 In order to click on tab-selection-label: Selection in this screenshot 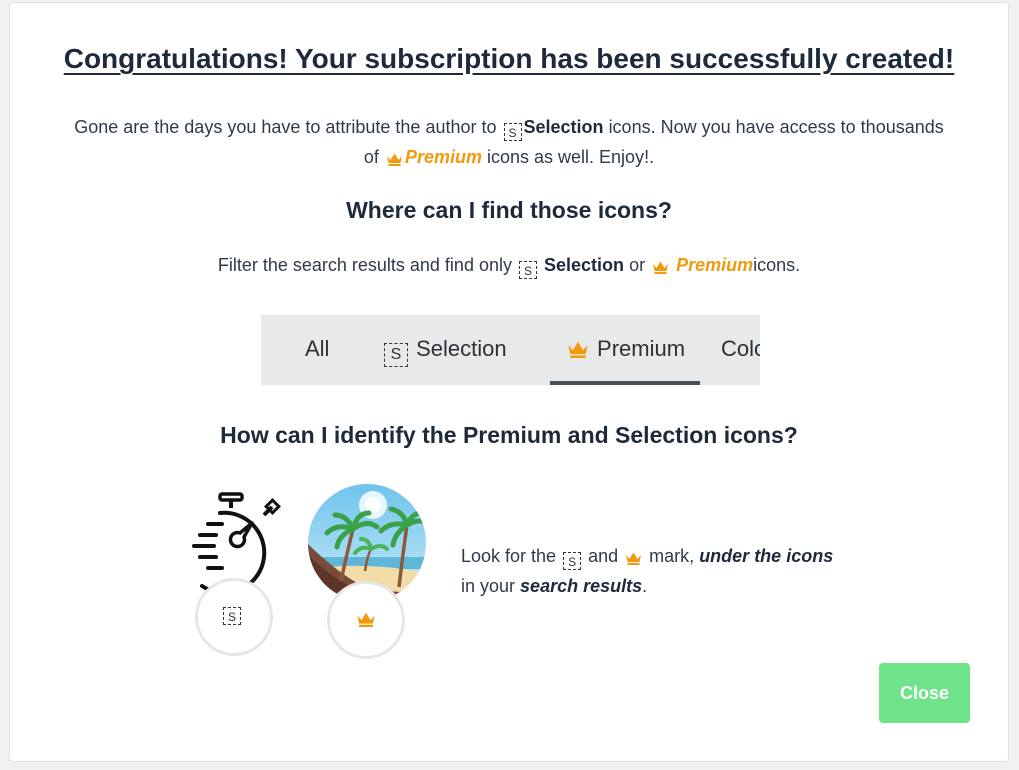, I will do `click(461, 348)`.